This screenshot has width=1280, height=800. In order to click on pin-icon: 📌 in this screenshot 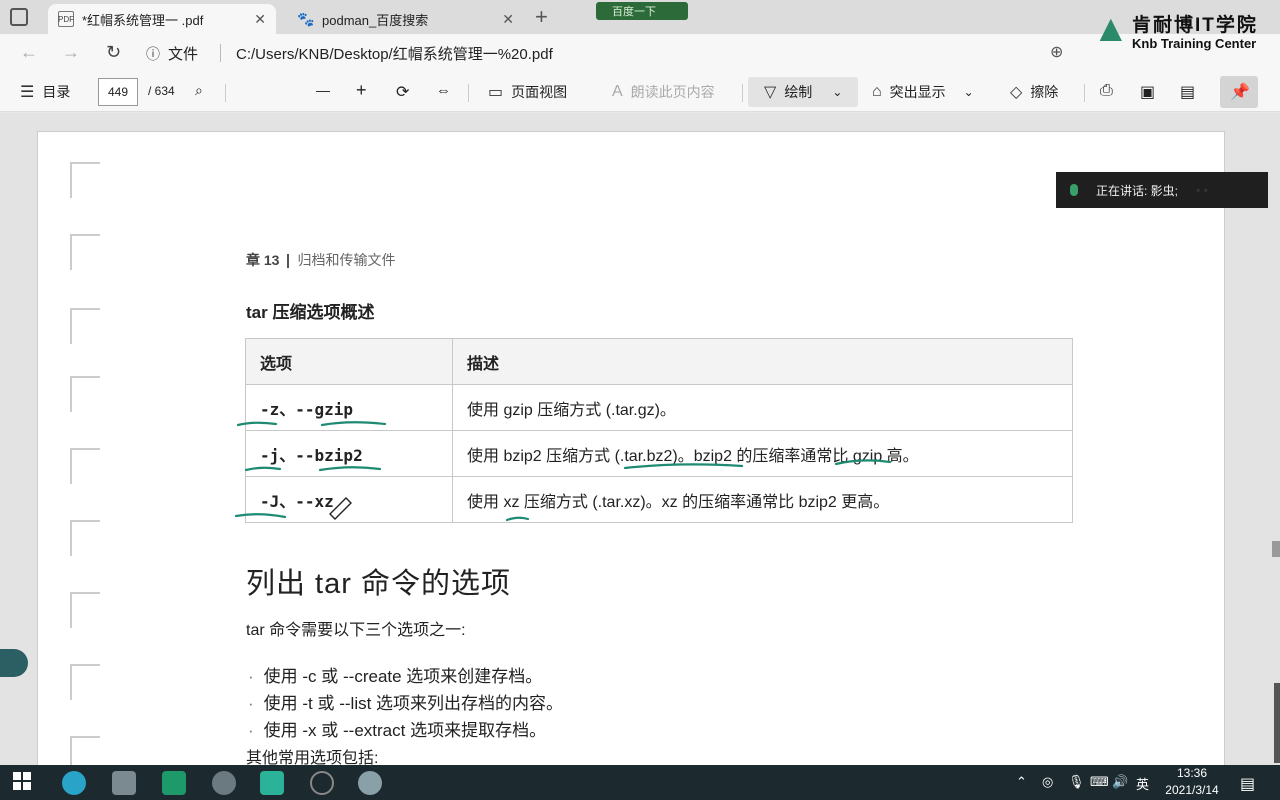, I will do `click(1240, 92)`.